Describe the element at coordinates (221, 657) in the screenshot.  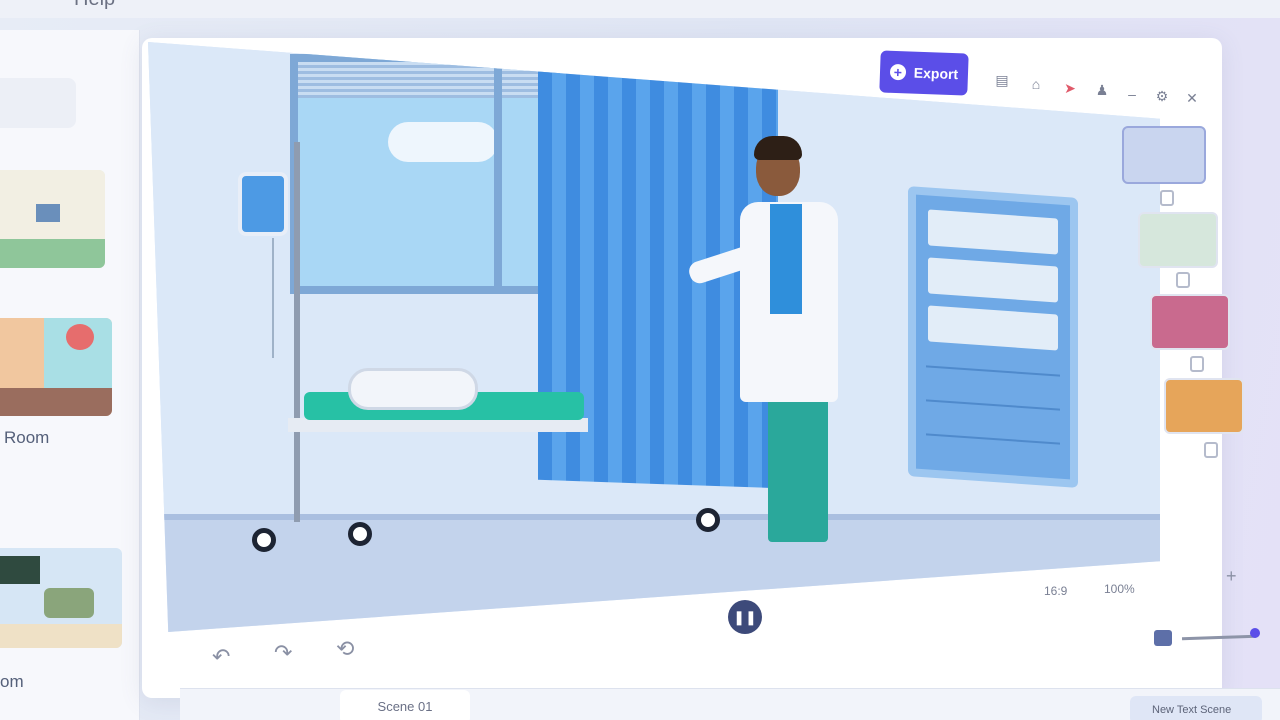
I see `undo-icon: ↶` at that location.